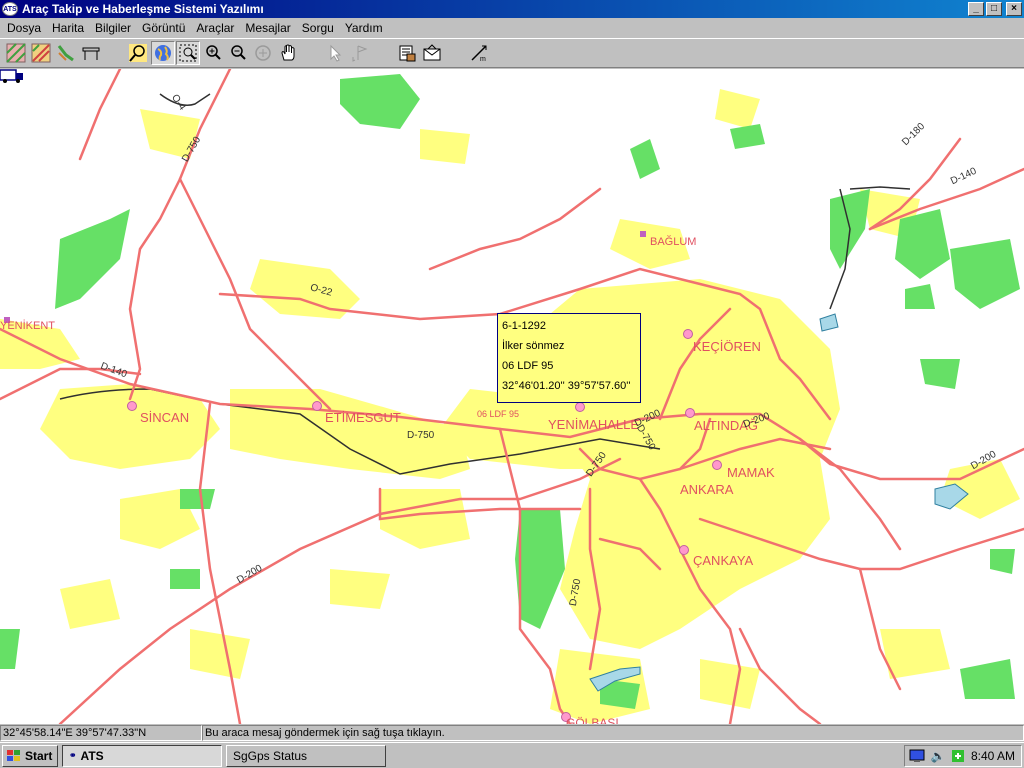  Describe the element at coordinates (917, 756) in the screenshot. I see `monitor-icon` at that location.